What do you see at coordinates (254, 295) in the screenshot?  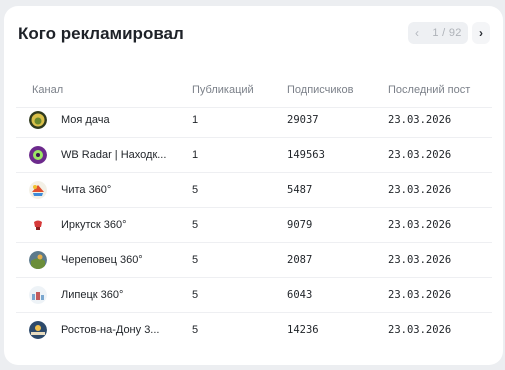 I see `table-row: Липецк 360° 5 6043 23.03.2026` at bounding box center [254, 295].